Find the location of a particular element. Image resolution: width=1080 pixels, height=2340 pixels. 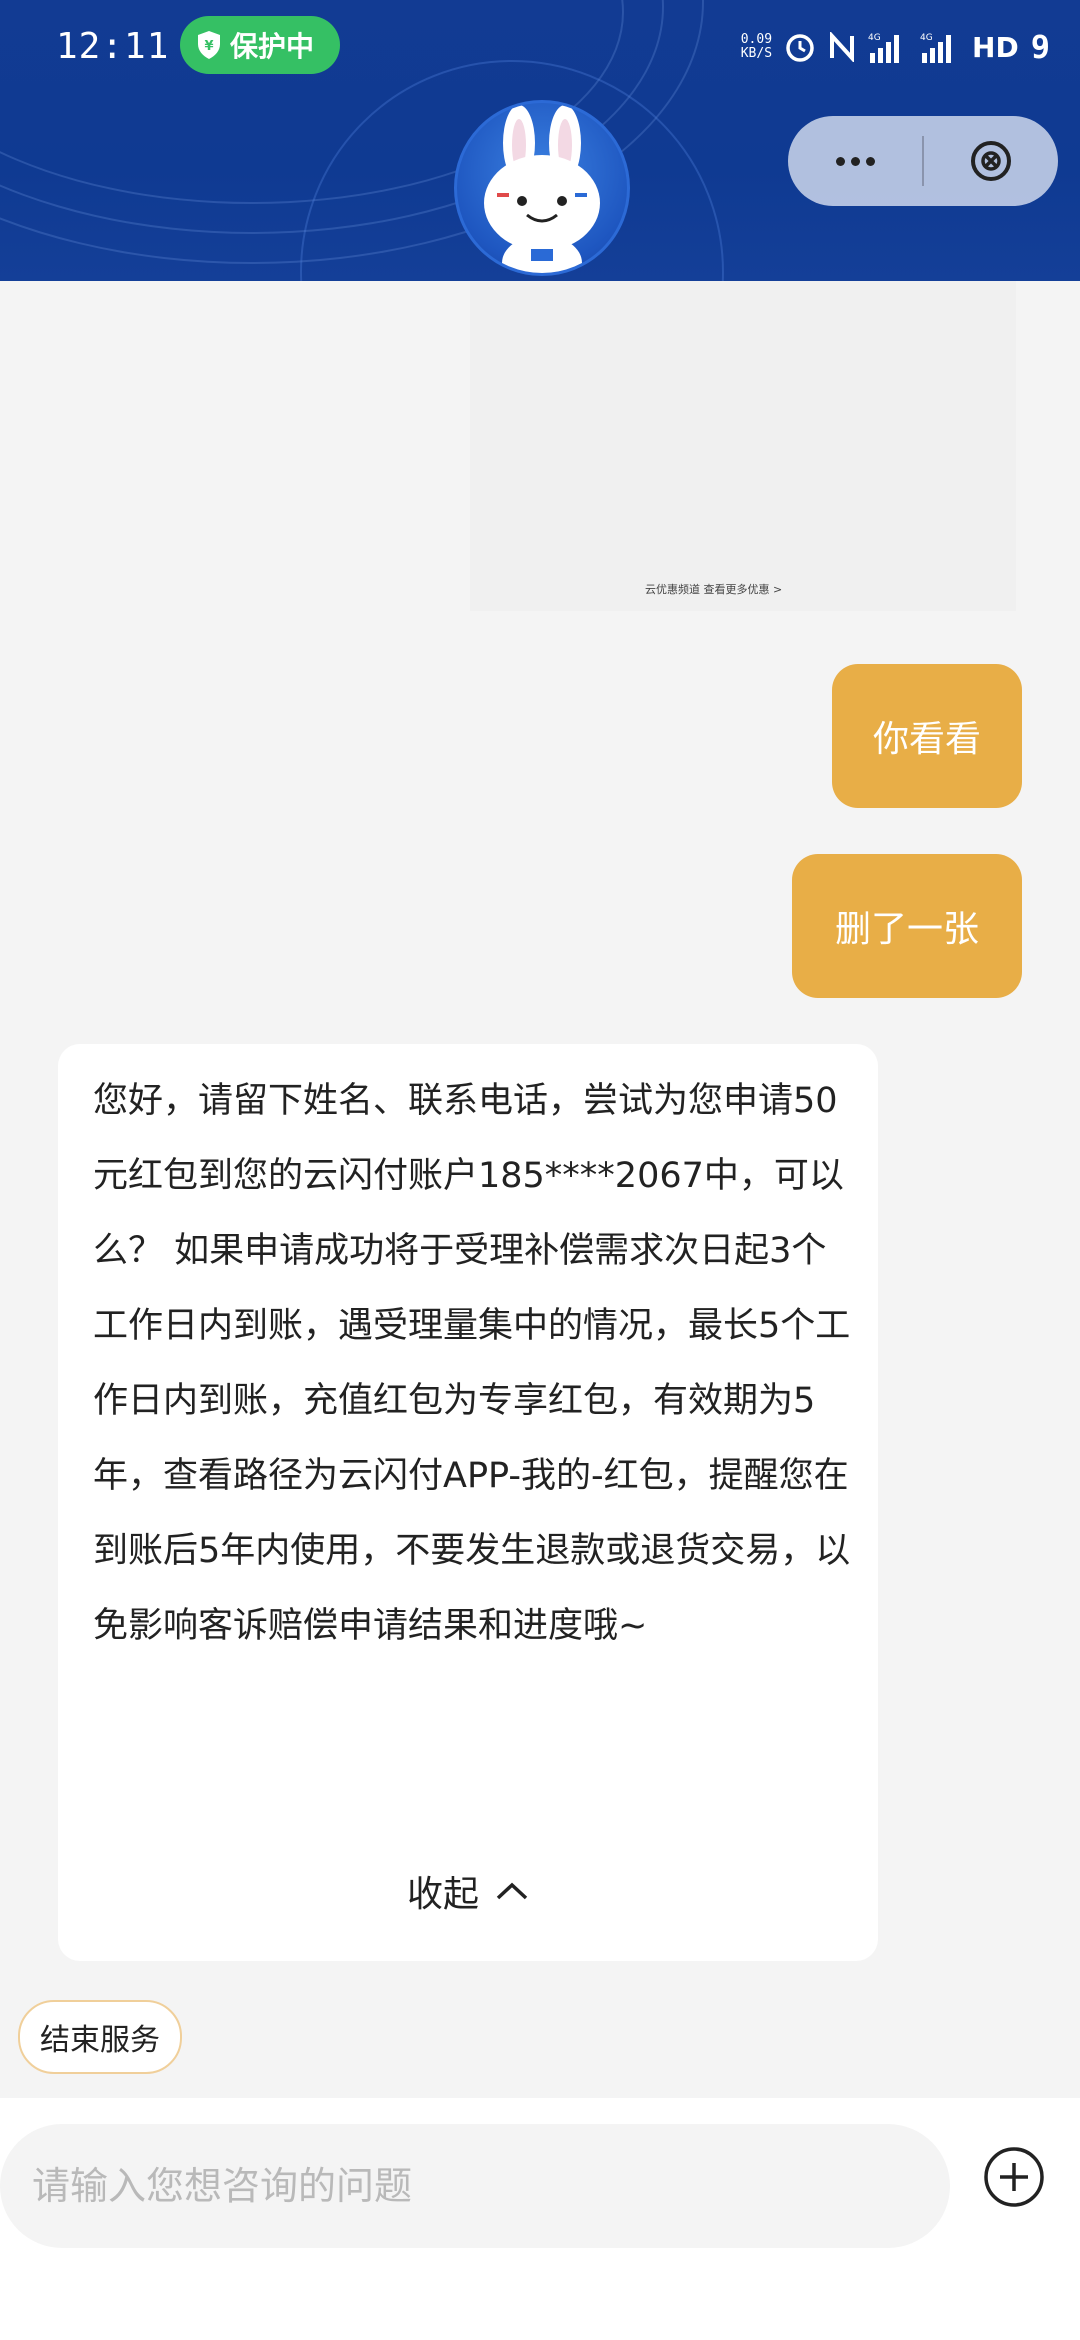

user-message: 你看看 is located at coordinates (927, 736).